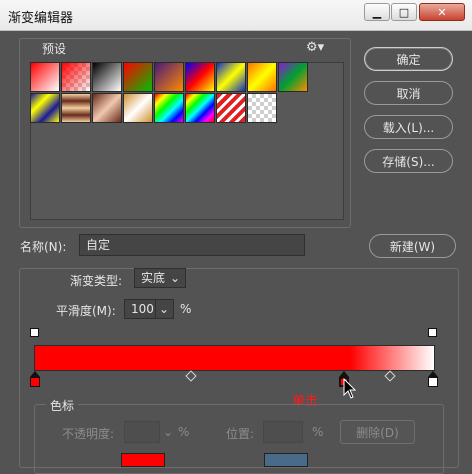 This screenshot has height=474, width=472. What do you see at coordinates (377, 432) in the screenshot?
I see `delete-button: 删除(D)` at bounding box center [377, 432].